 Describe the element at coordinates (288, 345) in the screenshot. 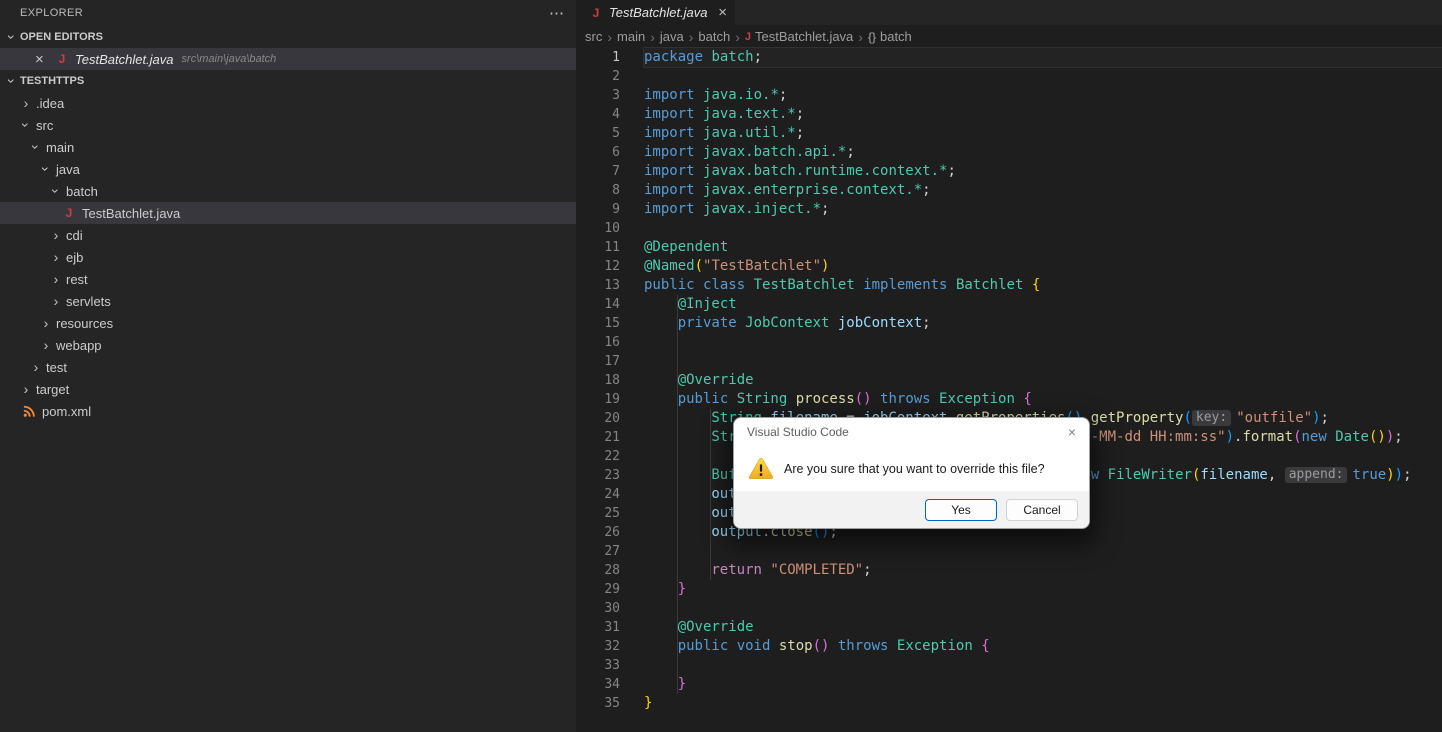

I see `sidebar-item-webapp: › webapp` at that location.